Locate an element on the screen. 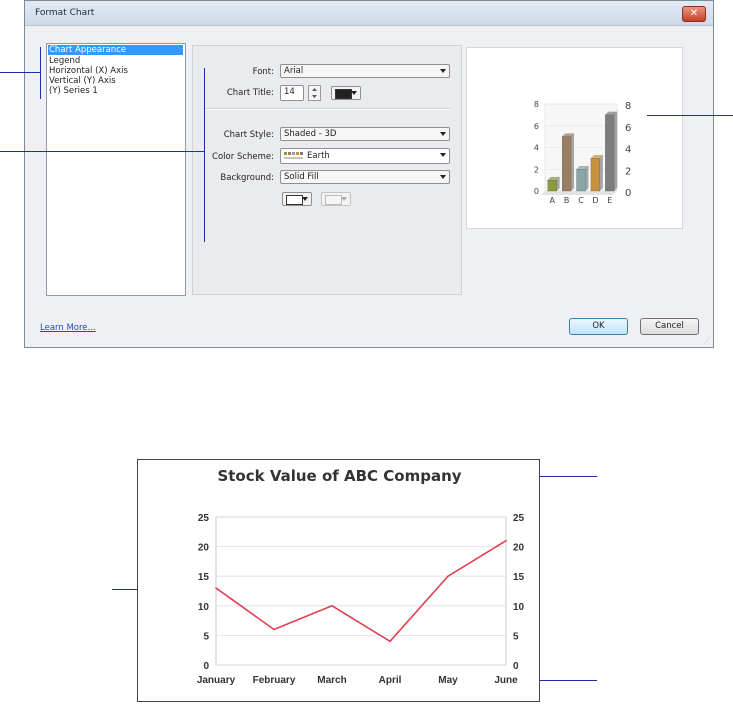  size-spinner is located at coordinates (314, 93).